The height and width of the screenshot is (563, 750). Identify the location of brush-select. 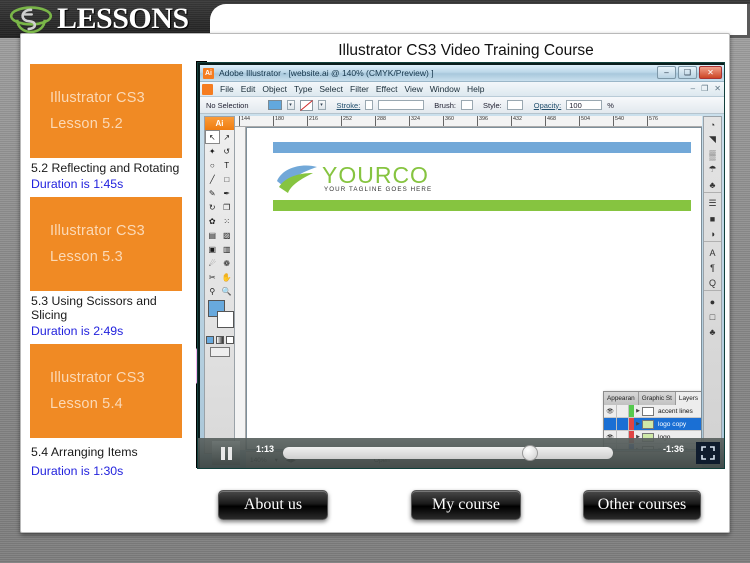
(466, 105).